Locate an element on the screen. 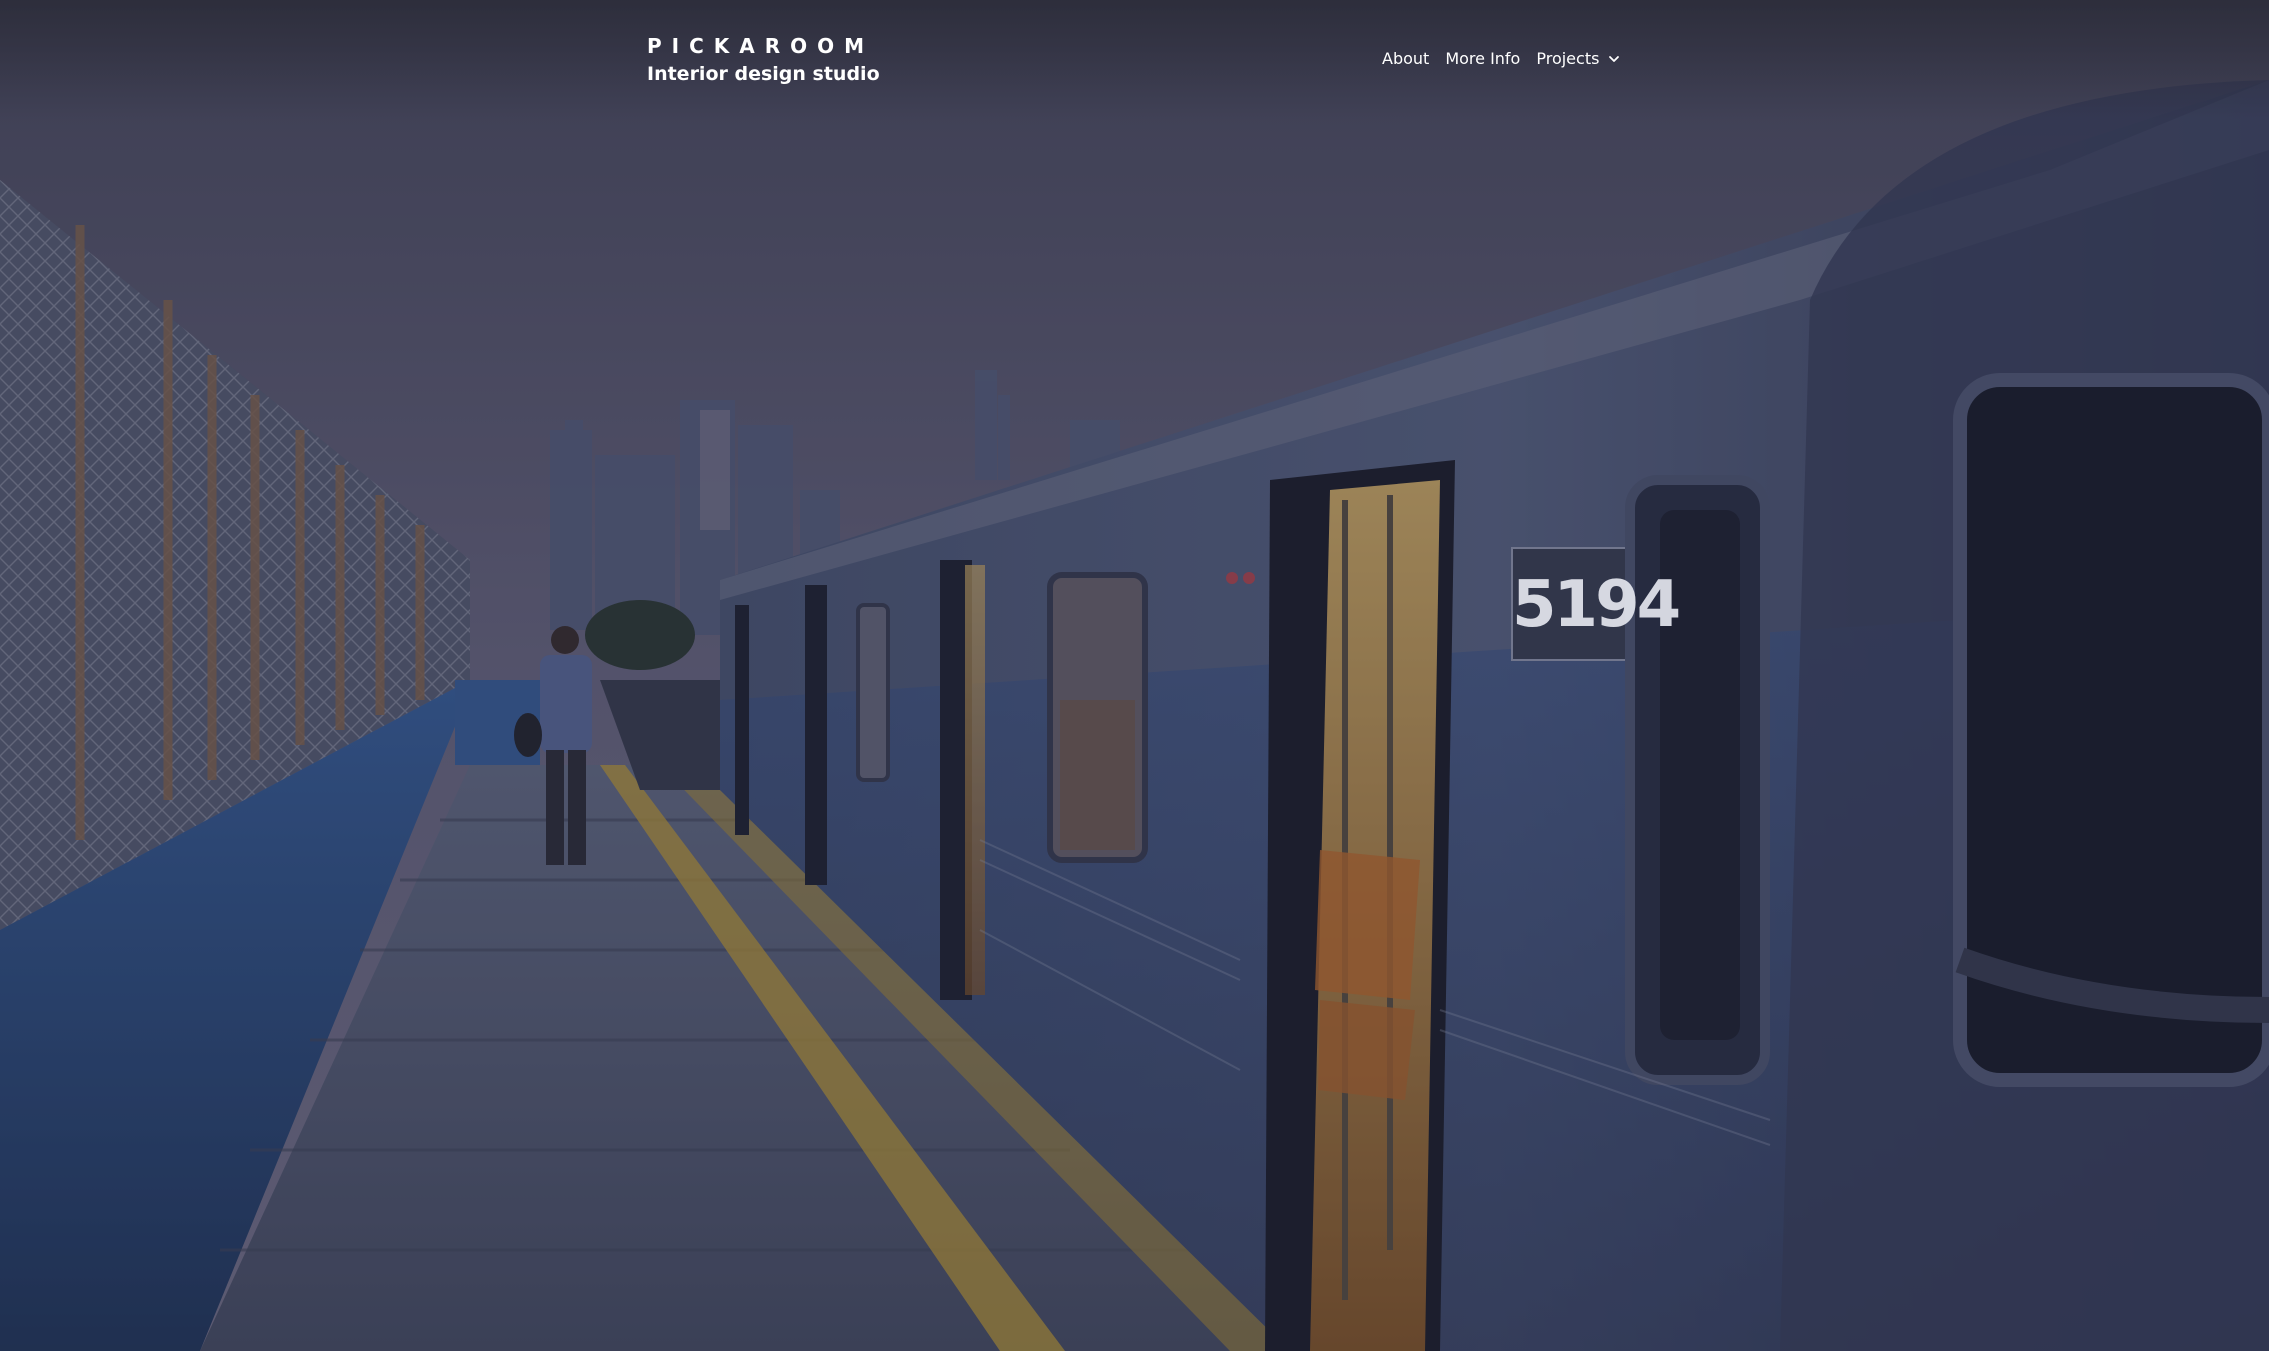 The image size is (2269, 1351). main-navigation: About More Info Projects is located at coordinates (1501, 59).